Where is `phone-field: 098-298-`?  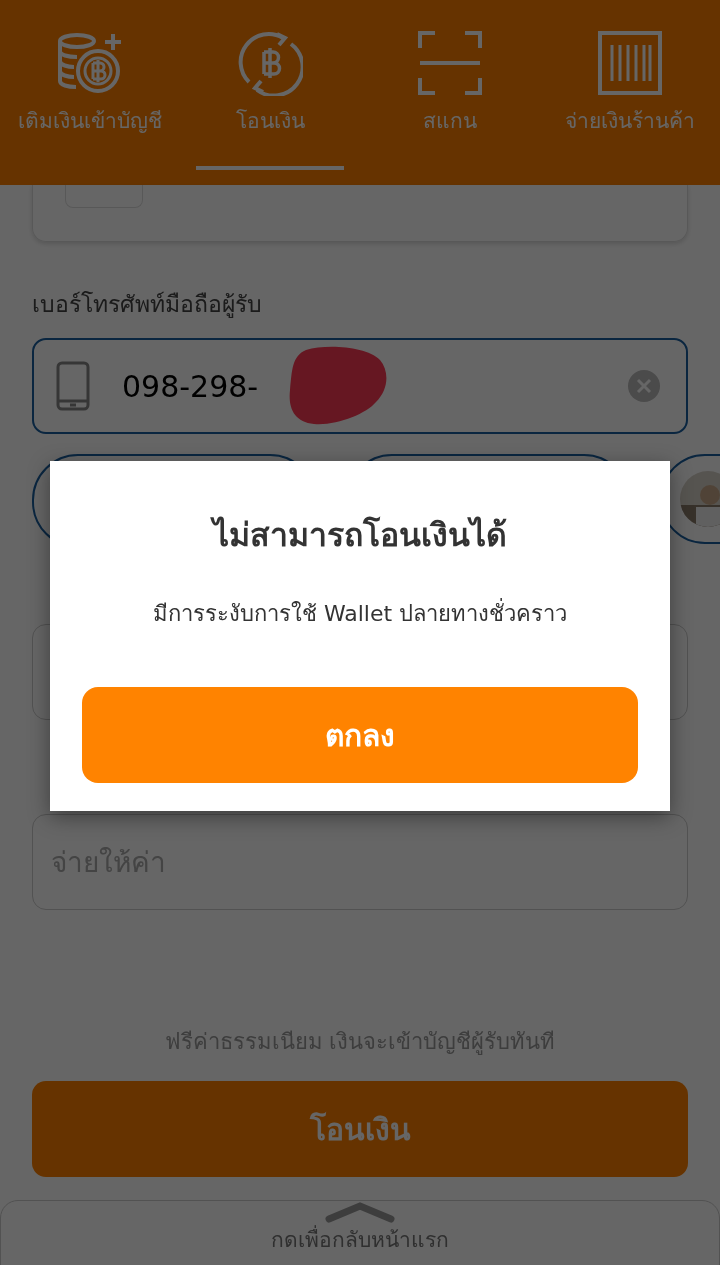 phone-field: 098-298- is located at coordinates (360, 386).